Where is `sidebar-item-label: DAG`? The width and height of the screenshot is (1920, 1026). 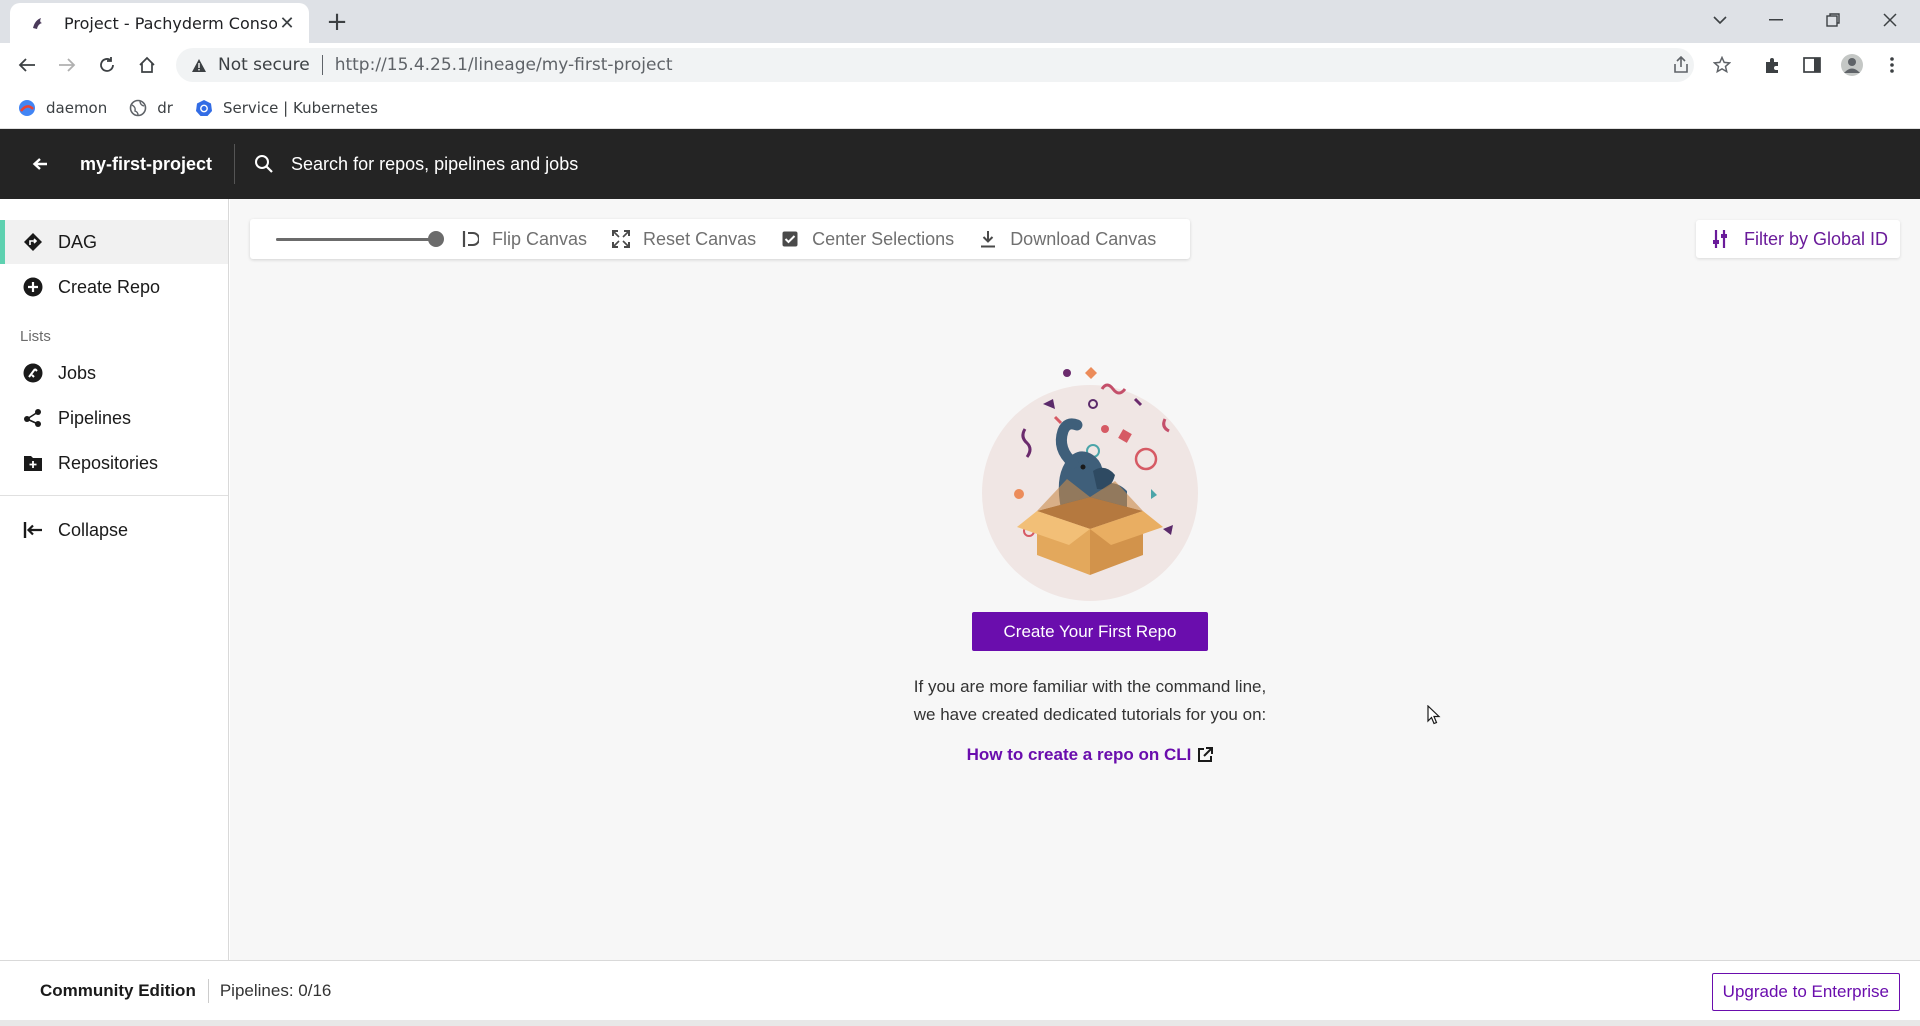 sidebar-item-label: DAG is located at coordinates (78, 241).